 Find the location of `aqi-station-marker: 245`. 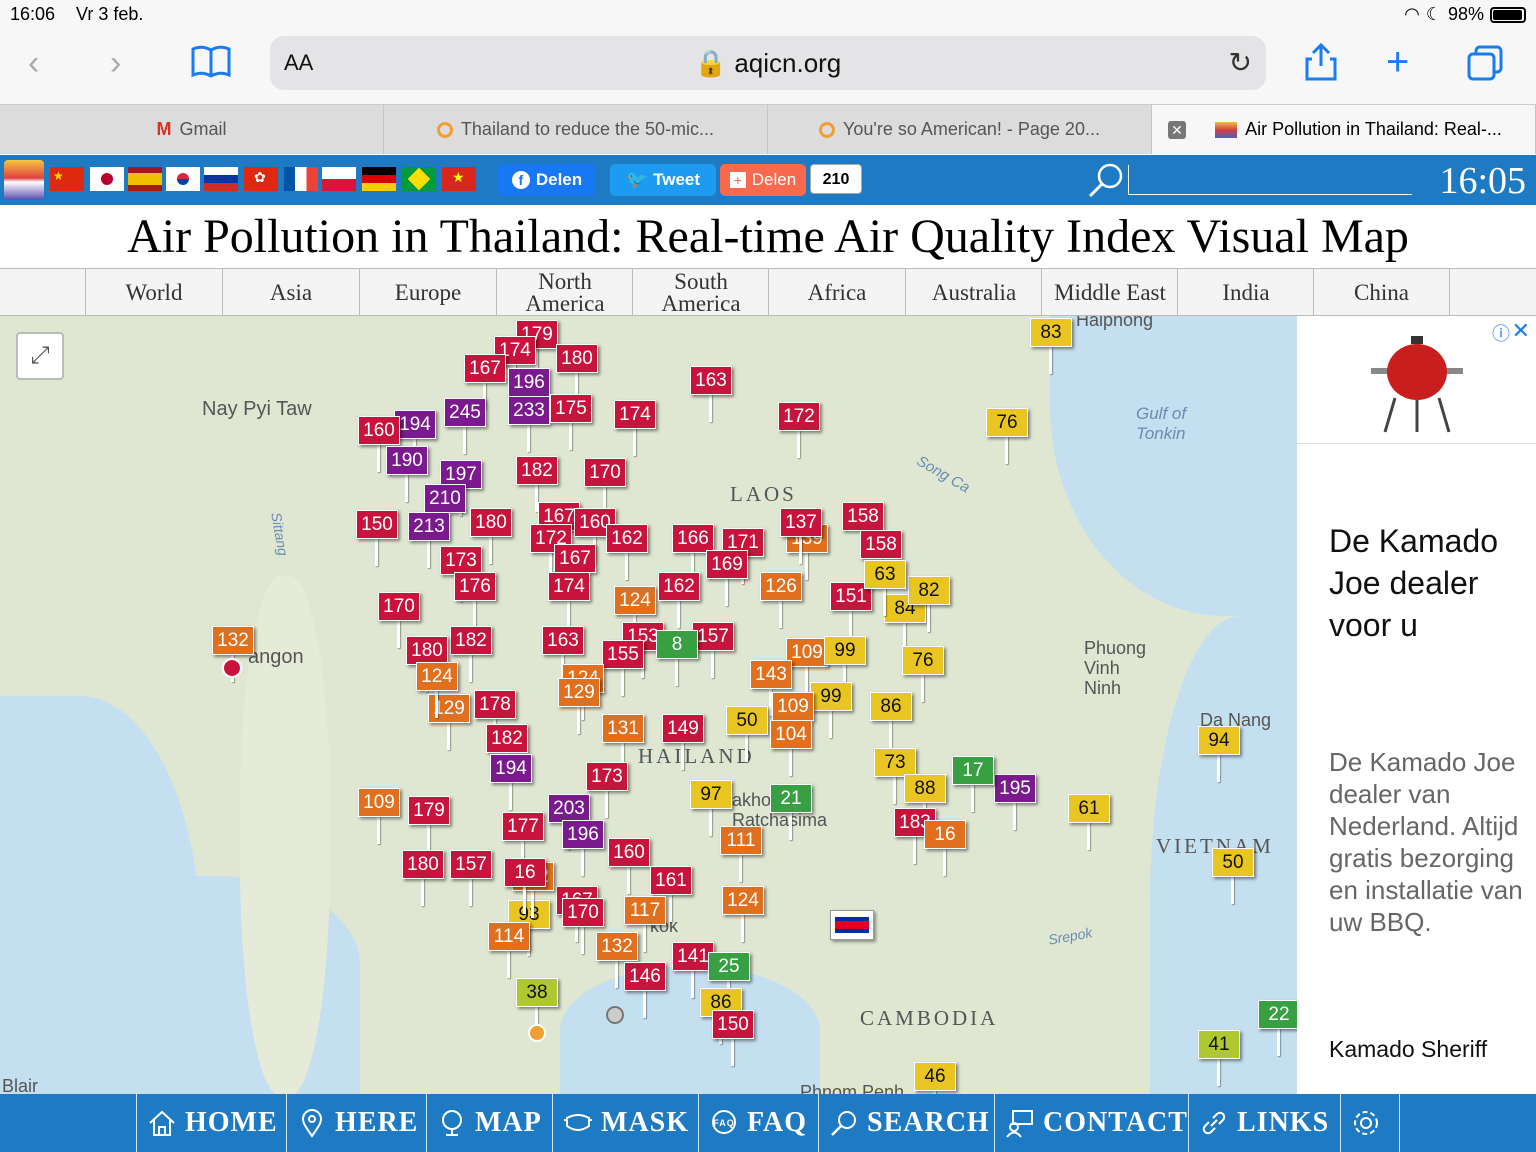

aqi-station-marker: 245 is located at coordinates (465, 427).